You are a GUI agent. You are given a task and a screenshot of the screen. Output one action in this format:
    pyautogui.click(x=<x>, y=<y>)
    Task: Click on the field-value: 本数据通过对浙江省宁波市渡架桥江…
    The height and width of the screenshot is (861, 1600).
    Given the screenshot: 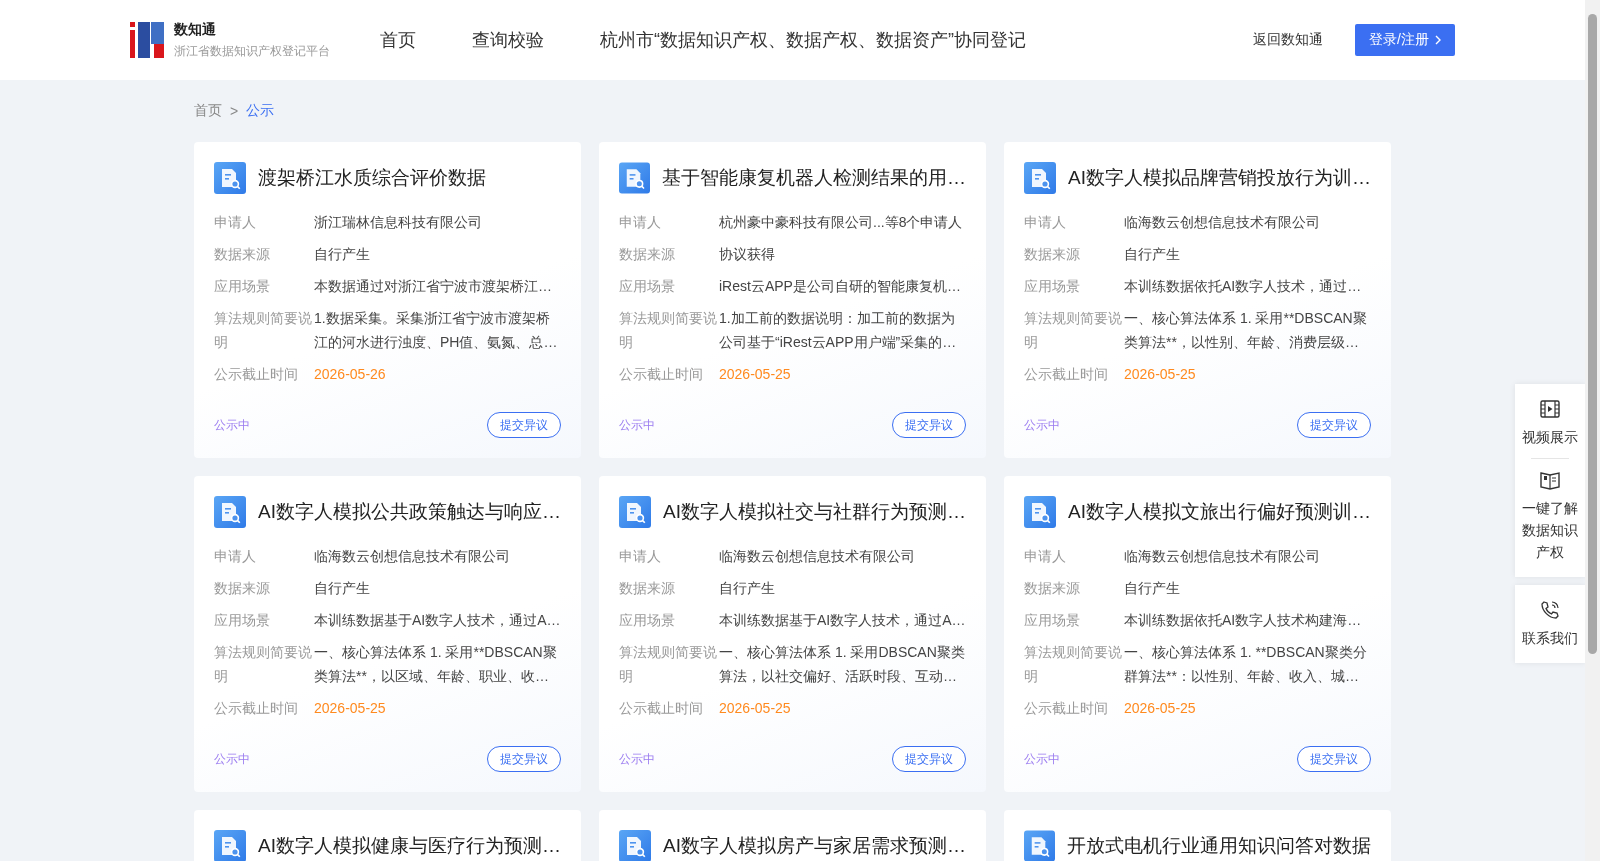 What is the action you would take?
    pyautogui.click(x=433, y=286)
    